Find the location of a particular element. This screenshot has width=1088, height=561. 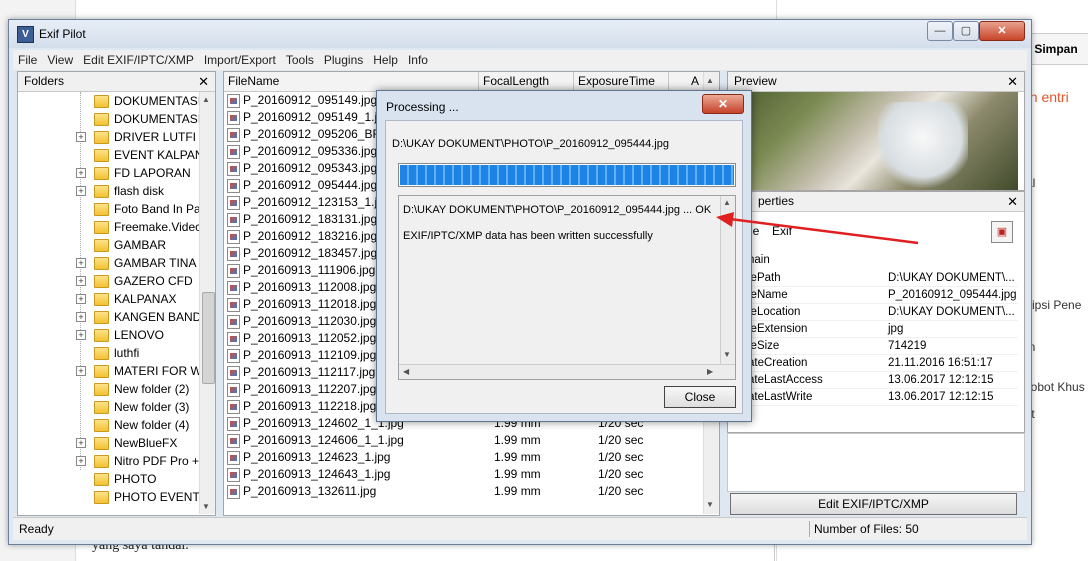

folder-item: + NewBlueFX is located at coordinates (108, 443).